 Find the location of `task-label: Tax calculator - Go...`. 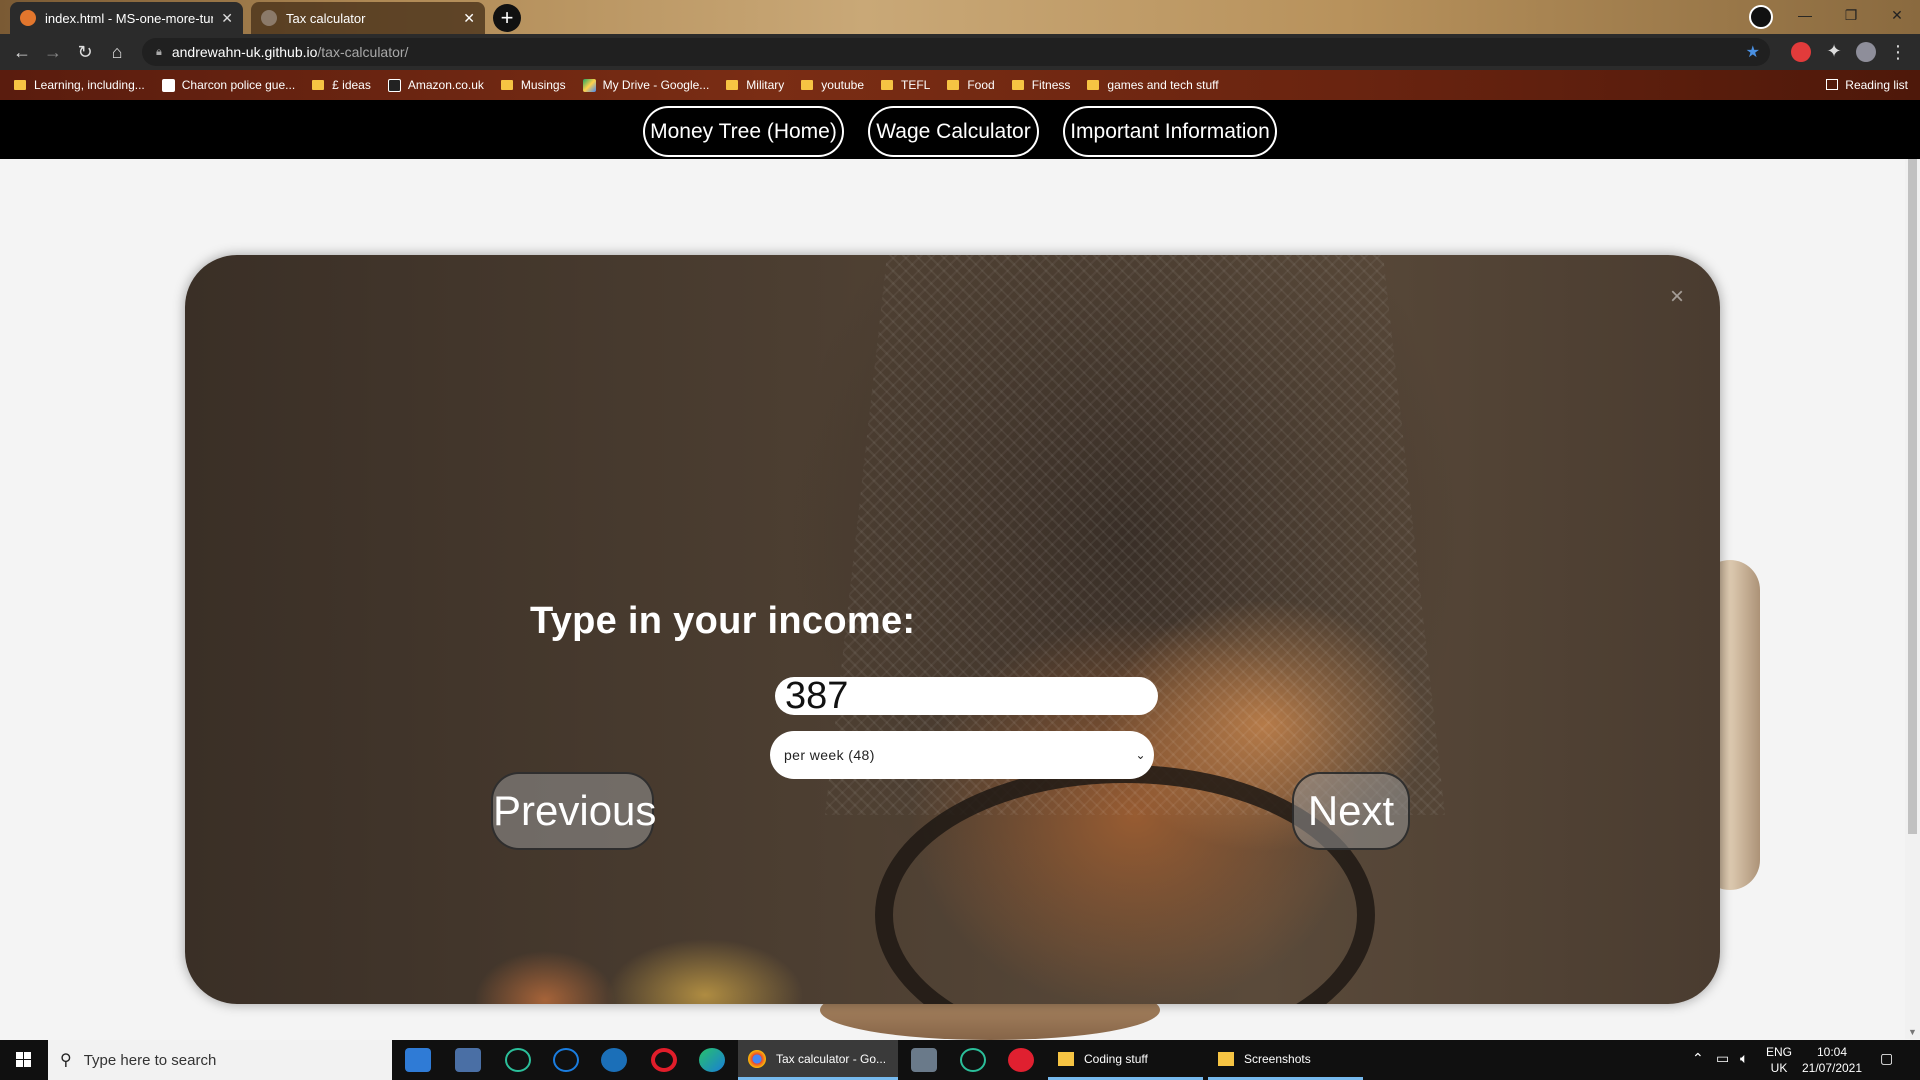

task-label: Tax calculator - Go... is located at coordinates (831, 1058).